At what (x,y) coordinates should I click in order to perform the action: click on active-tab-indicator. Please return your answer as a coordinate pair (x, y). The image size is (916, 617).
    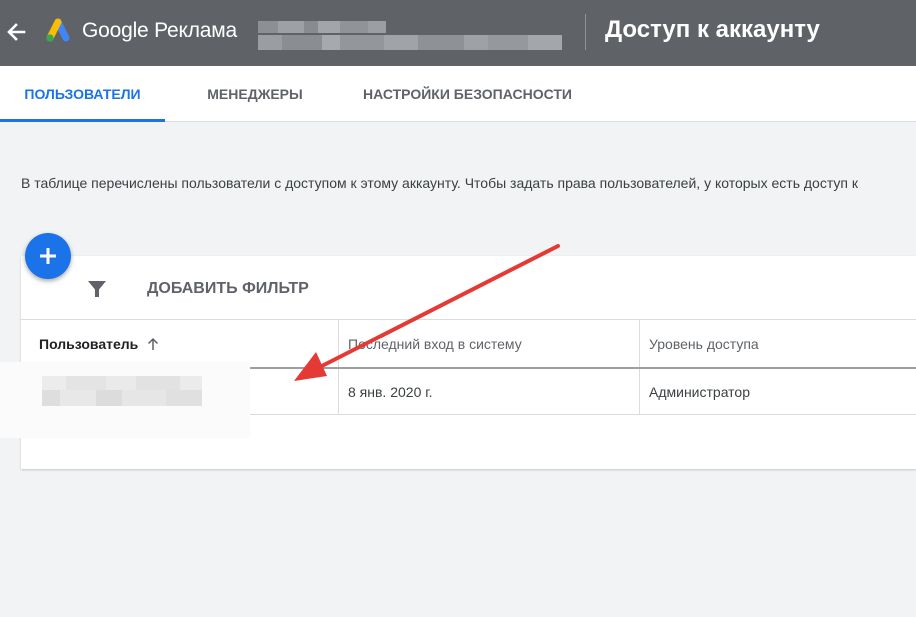
    Looking at the image, I should click on (82, 120).